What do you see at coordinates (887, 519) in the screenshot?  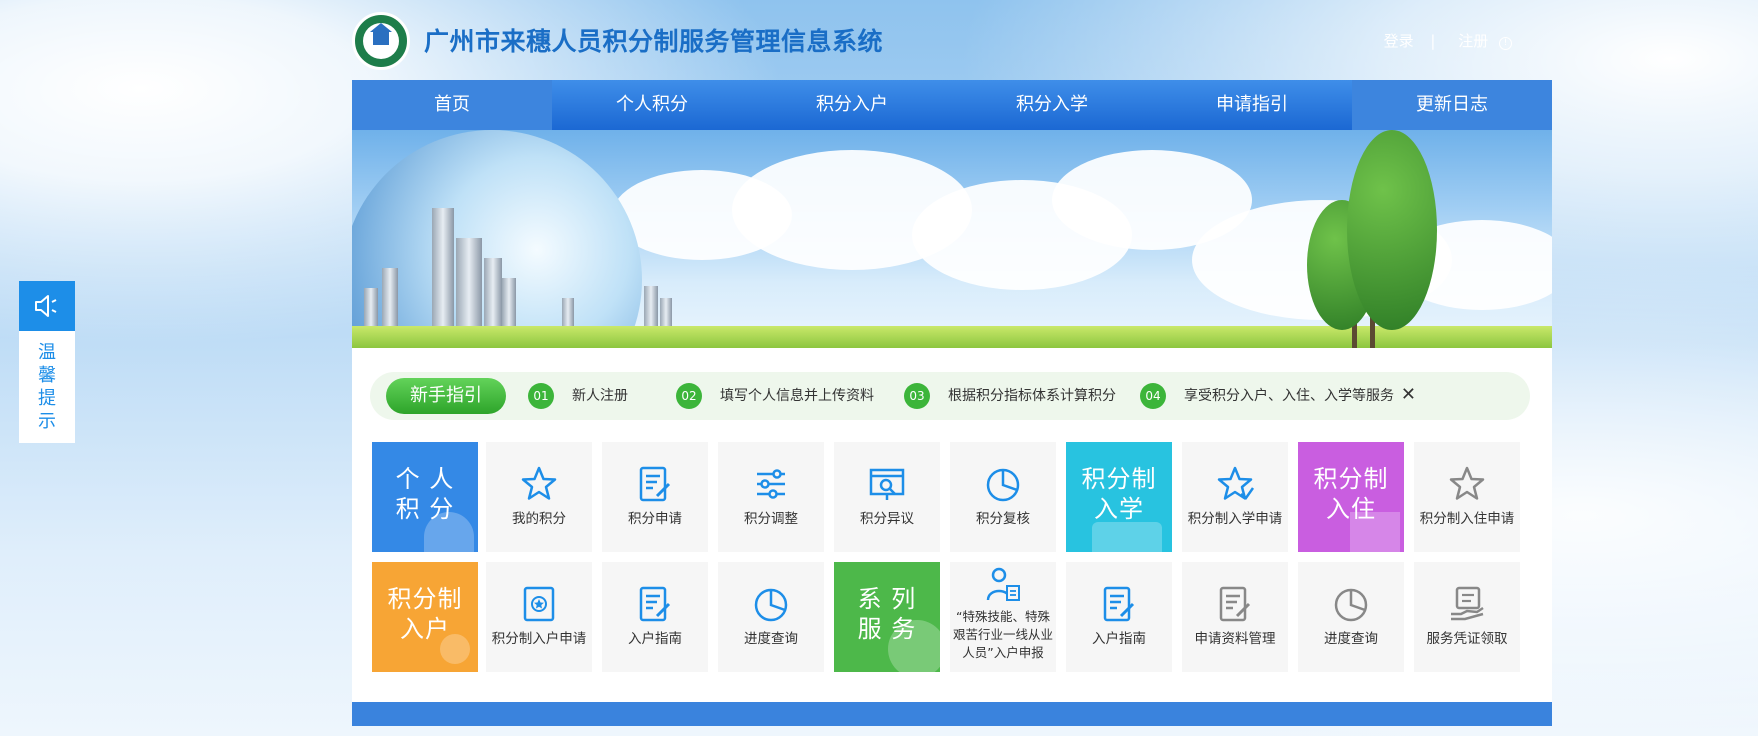 I see `tile-label: 积分异议` at bounding box center [887, 519].